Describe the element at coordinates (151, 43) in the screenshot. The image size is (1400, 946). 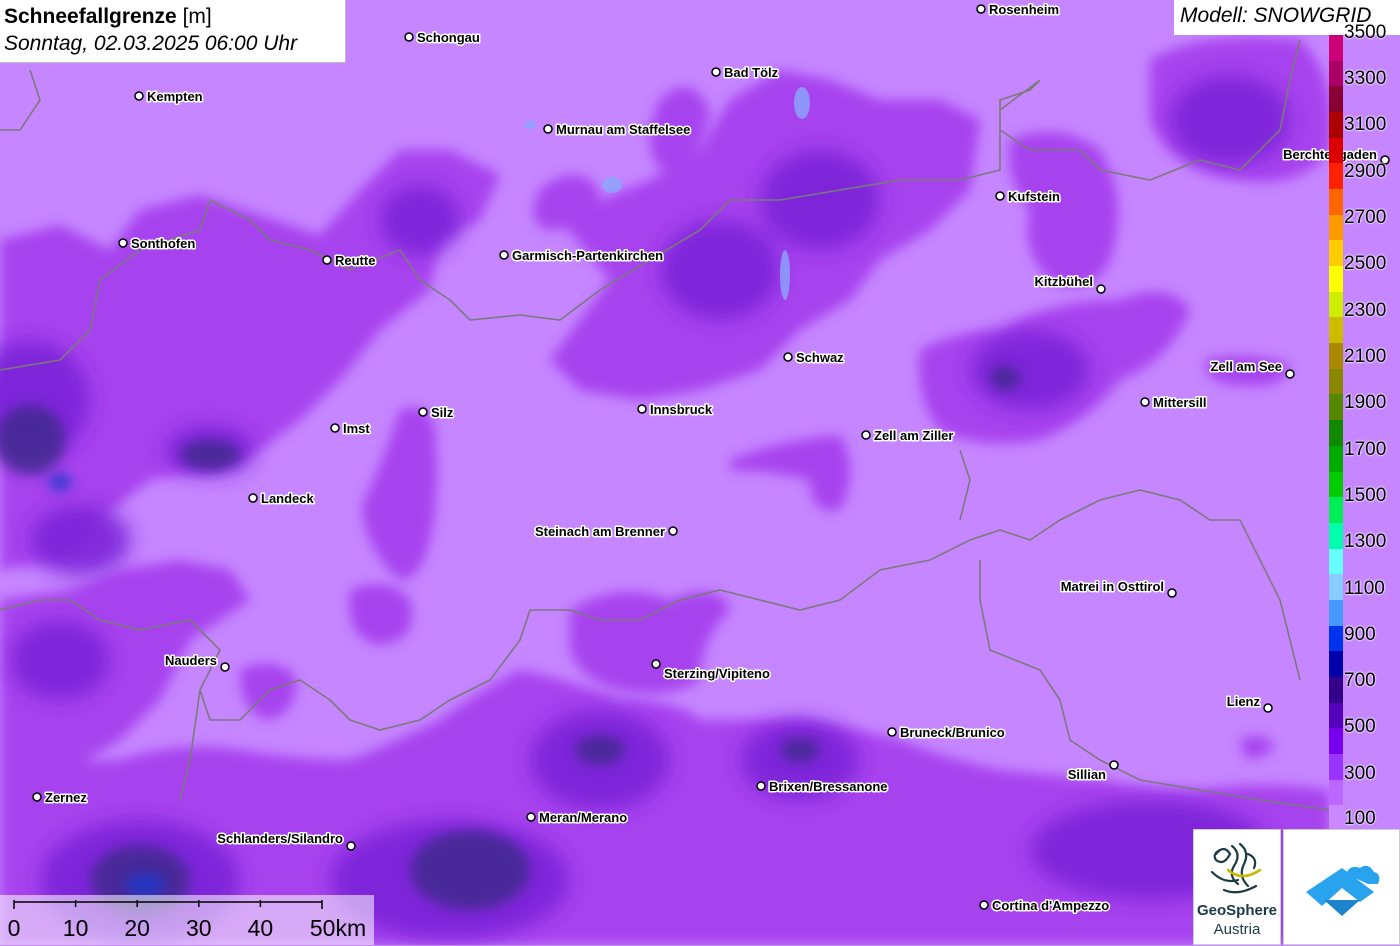
I see `title-datetime: Sonntag, 02.03.2025 06:00 Uhr` at that location.